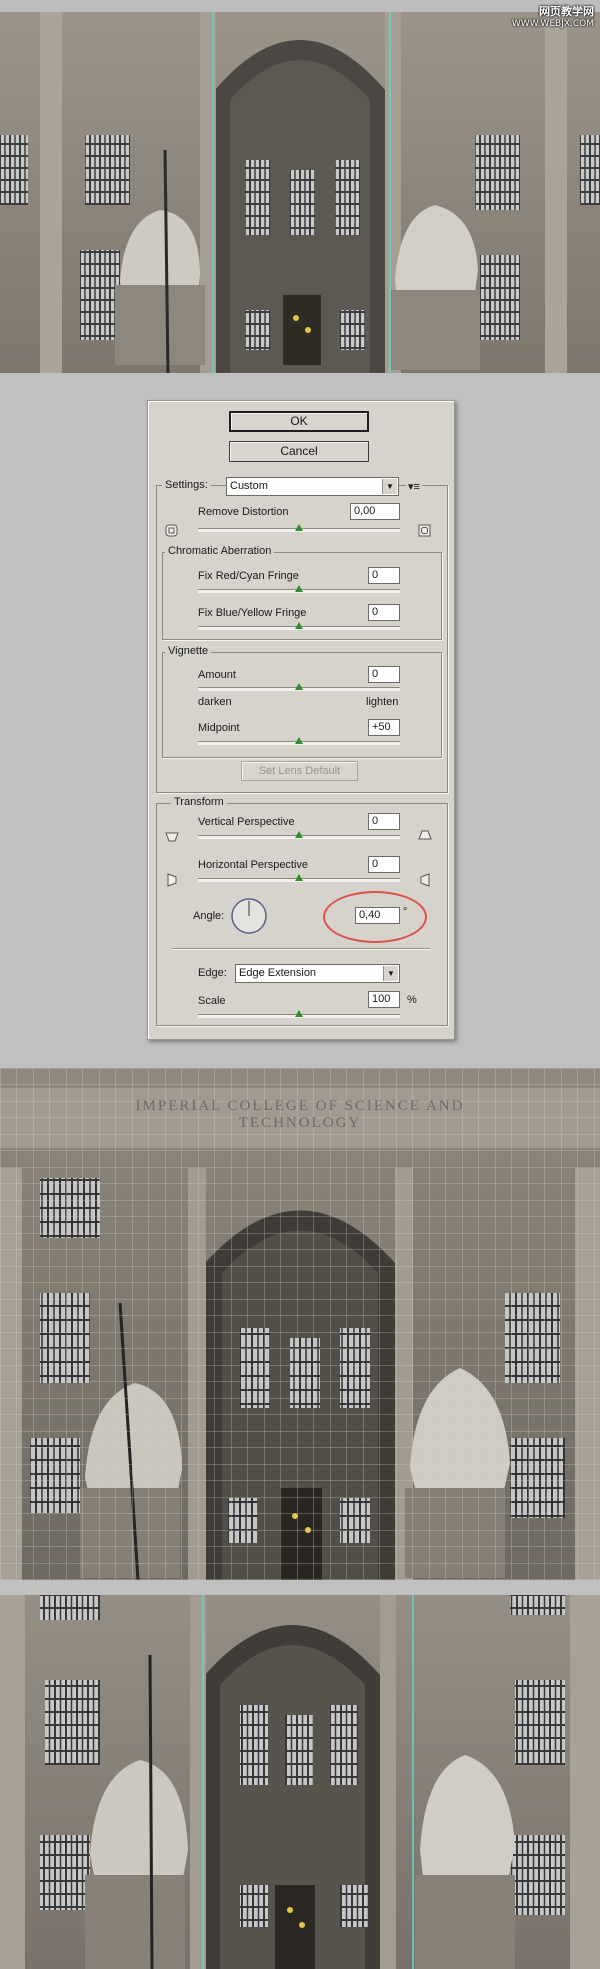  What do you see at coordinates (299, 686) in the screenshot?
I see `amount-thumb` at bounding box center [299, 686].